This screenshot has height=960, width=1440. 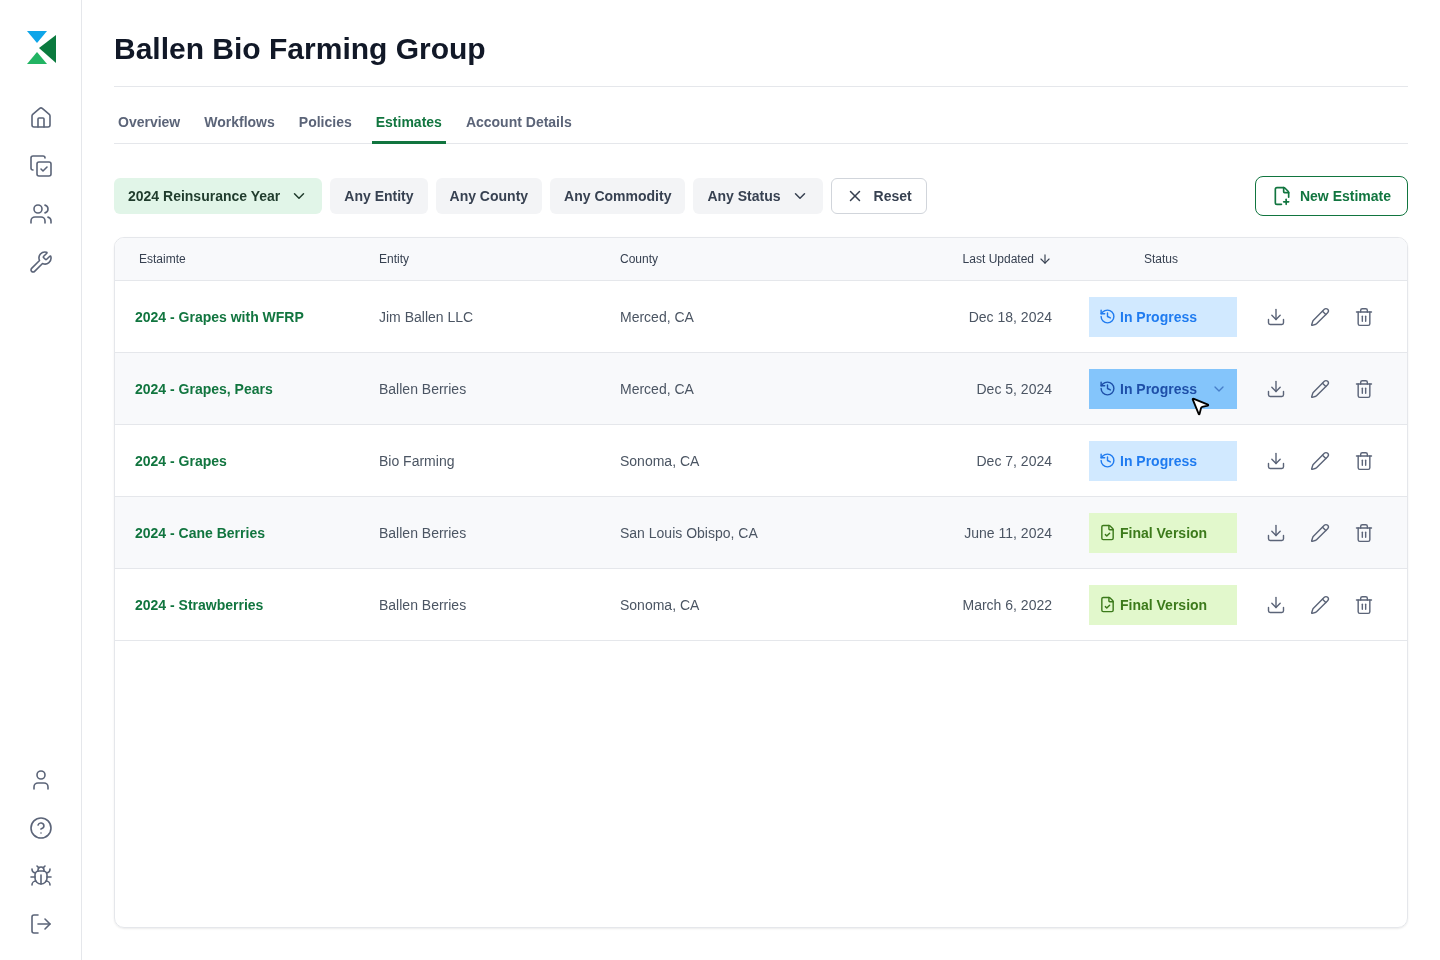 What do you see at coordinates (689, 532) in the screenshot?
I see `table-cell-text: San Louis Obispo, CA` at bounding box center [689, 532].